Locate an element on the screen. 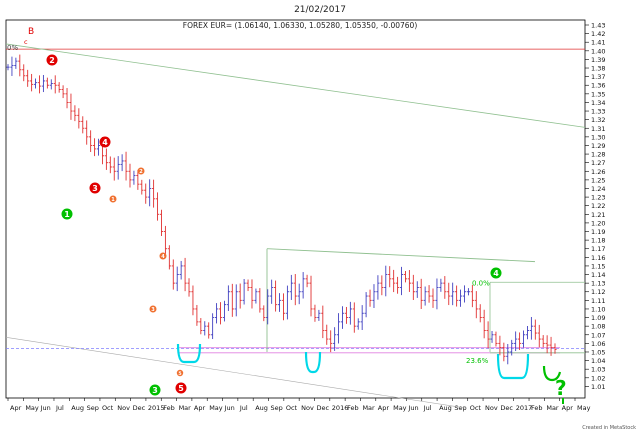  y-tick-label: 1.11 is located at coordinates (598, 301).